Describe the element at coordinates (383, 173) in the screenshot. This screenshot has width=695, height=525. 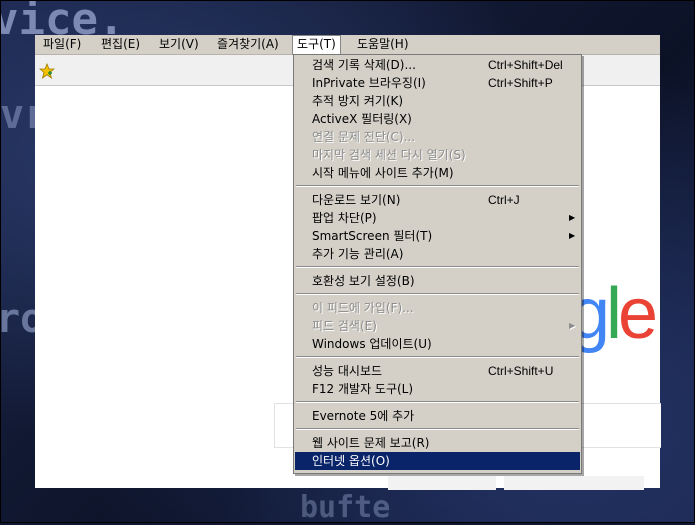
I see `menu-item-label: 시작 메뉴에 사이트 추가(M)` at that location.